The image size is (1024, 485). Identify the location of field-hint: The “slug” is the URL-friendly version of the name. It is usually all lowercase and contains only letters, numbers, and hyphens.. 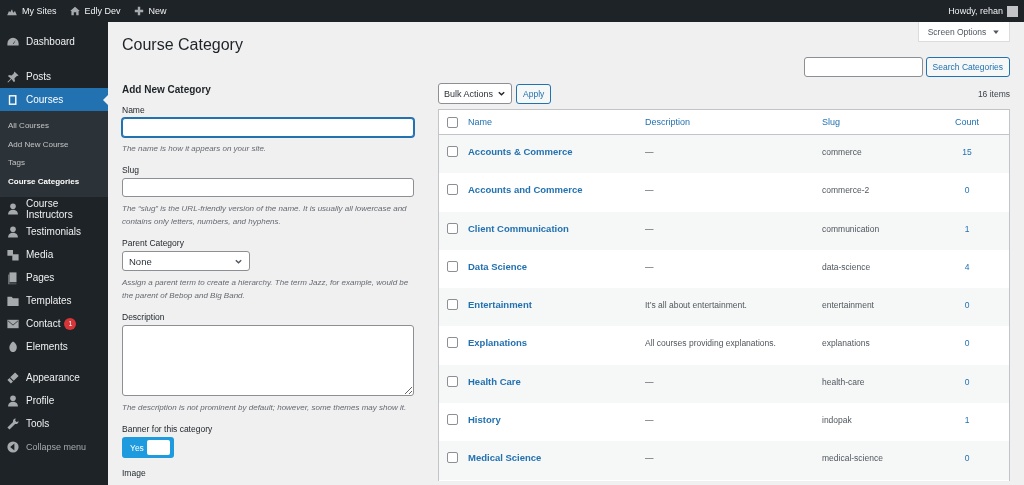
(265, 215).